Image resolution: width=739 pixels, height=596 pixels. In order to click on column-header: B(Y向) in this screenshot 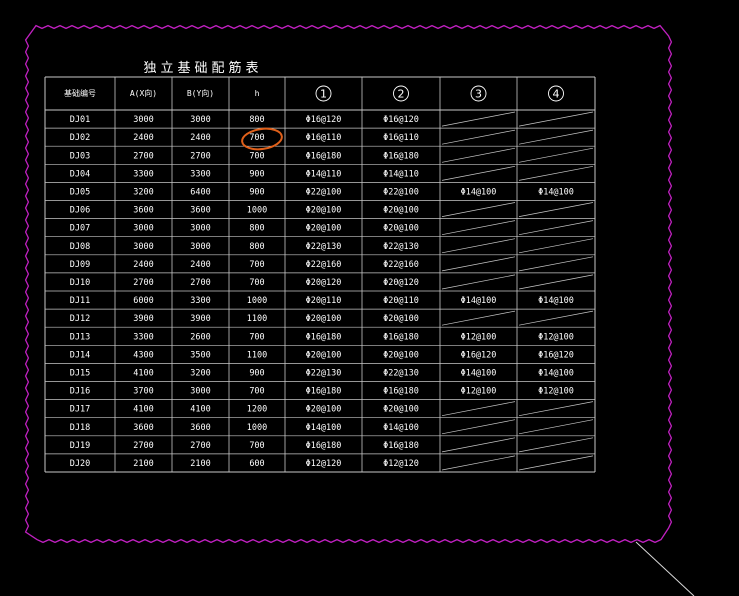, I will do `click(200, 93)`.